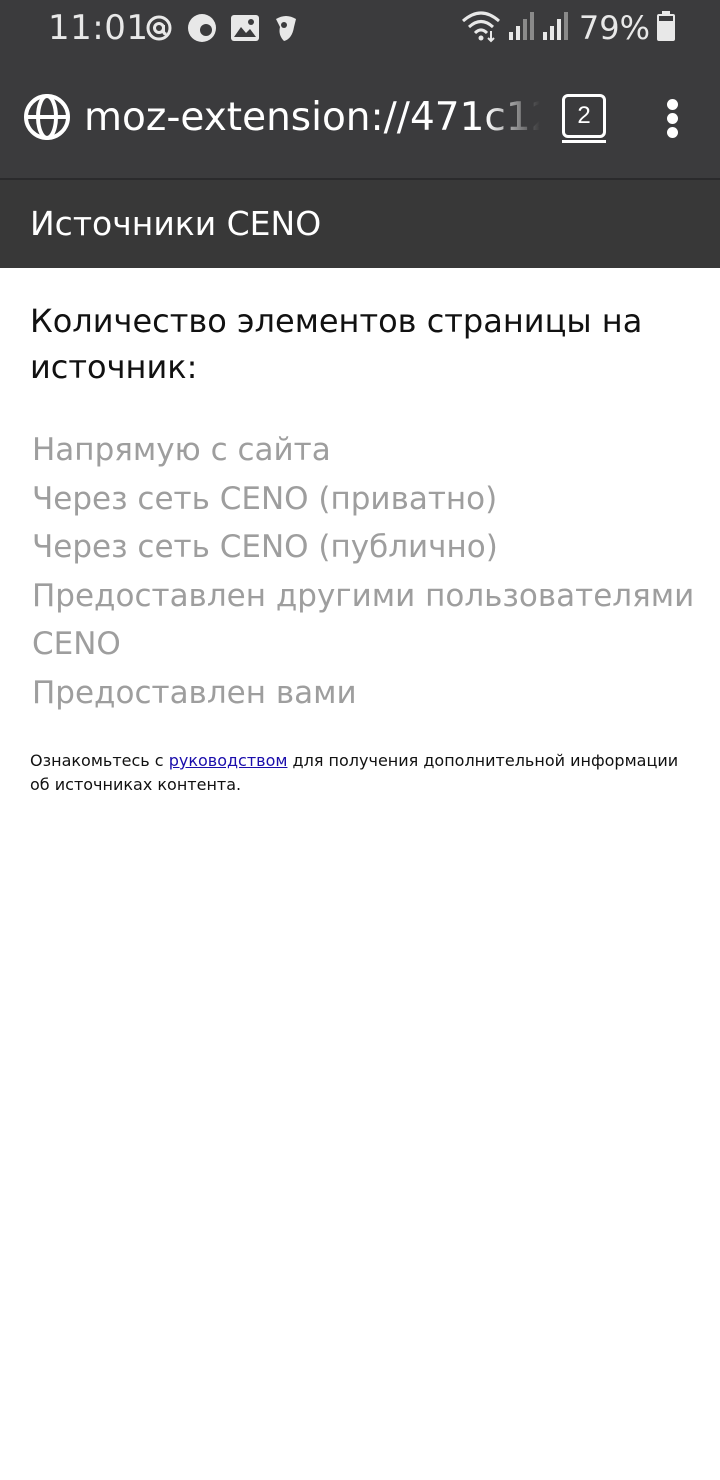 Image resolution: width=720 pixels, height=1480 pixels. Describe the element at coordinates (360, 224) in the screenshot. I see `page-header: Источники CENO` at that location.